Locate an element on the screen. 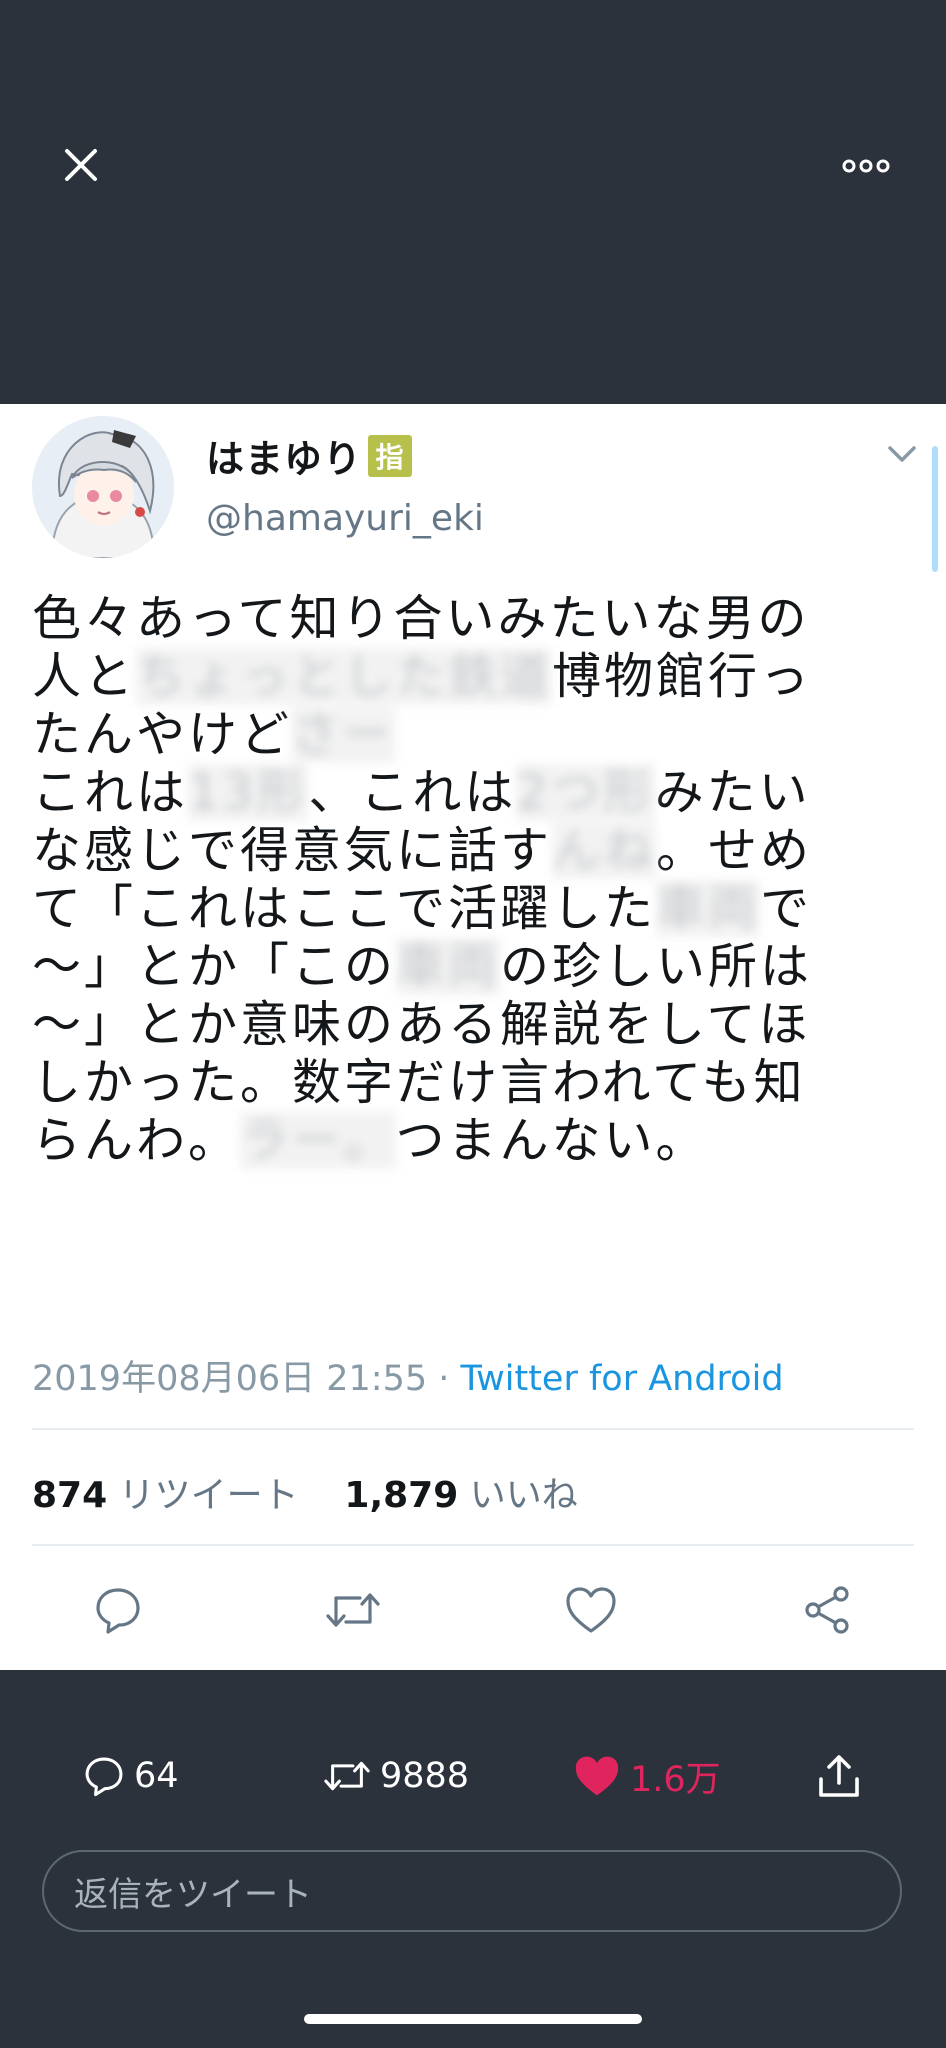 The height and width of the screenshot is (2048, 946). upload-share-icon is located at coordinates (839, 1776).